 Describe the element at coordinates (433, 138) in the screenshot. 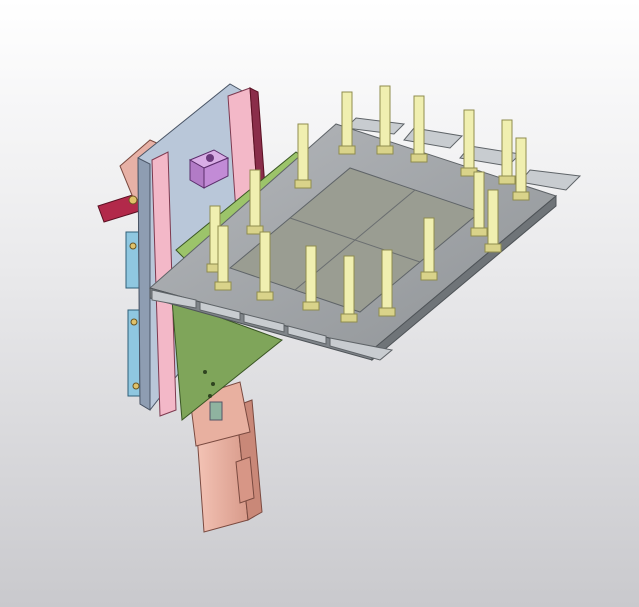

I see `tray-tab` at that location.